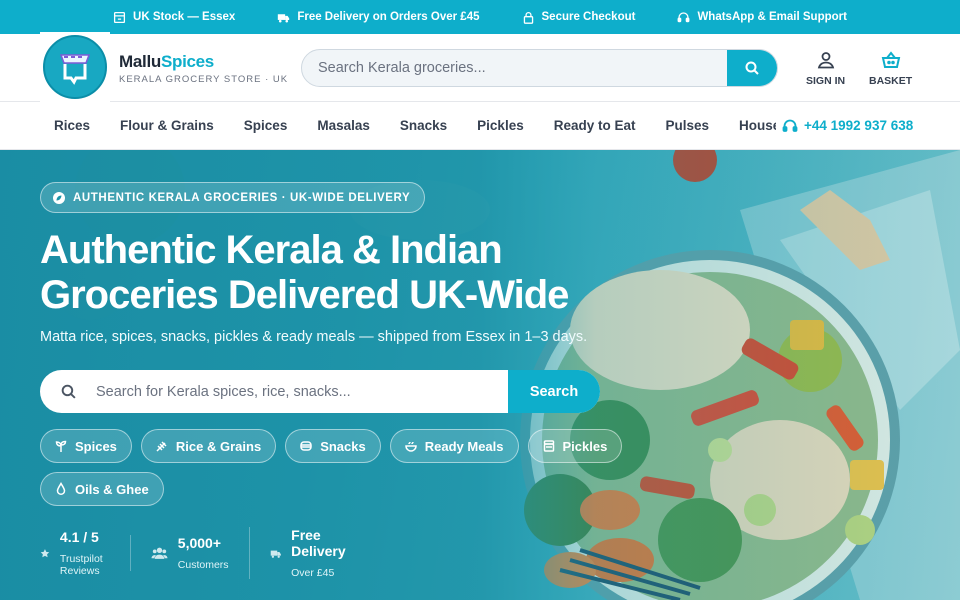 This screenshot has width=960, height=600. Describe the element at coordinates (688, 125) in the screenshot. I see `nav-item-pulses: Pulses` at that location.